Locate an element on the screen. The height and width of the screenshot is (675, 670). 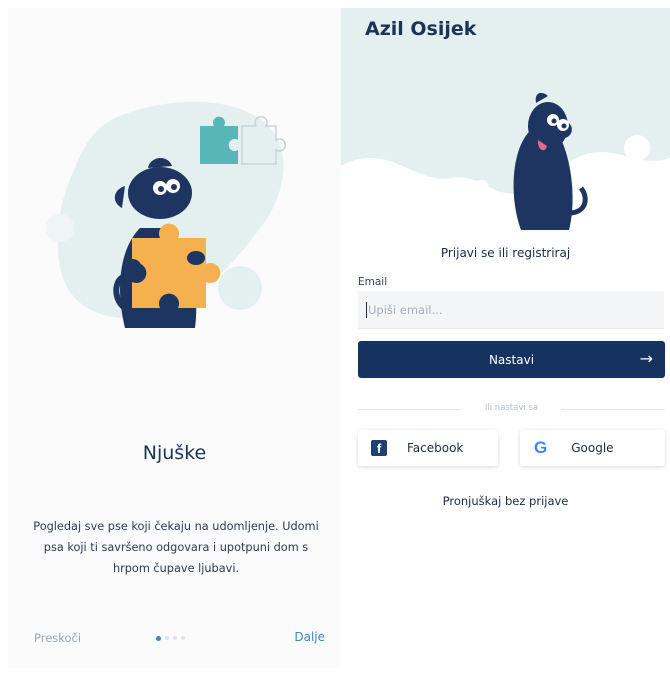
google-label: Google is located at coordinates (592, 448).